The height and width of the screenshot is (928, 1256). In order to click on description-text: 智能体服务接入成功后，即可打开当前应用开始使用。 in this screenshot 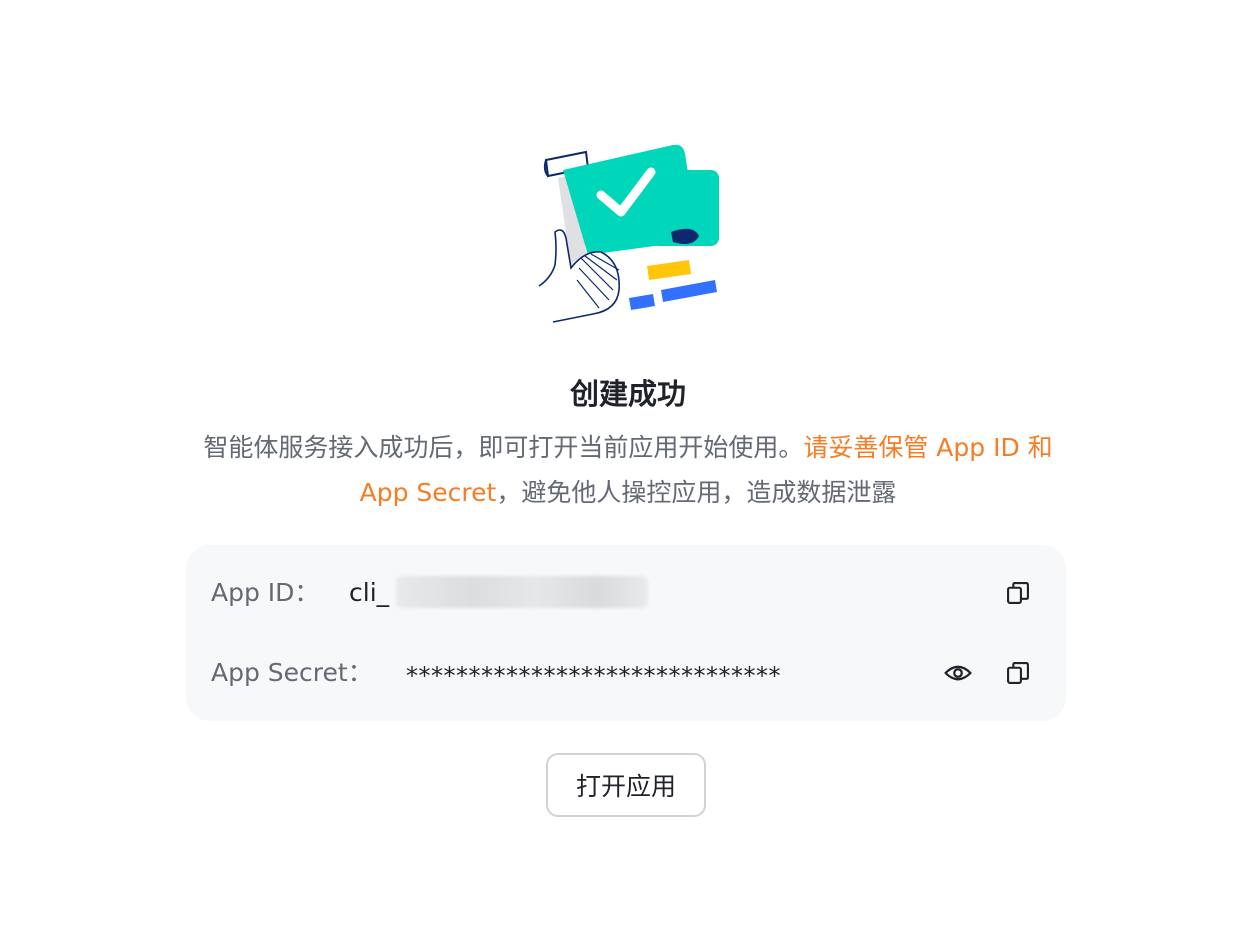, I will do `click(503, 447)`.